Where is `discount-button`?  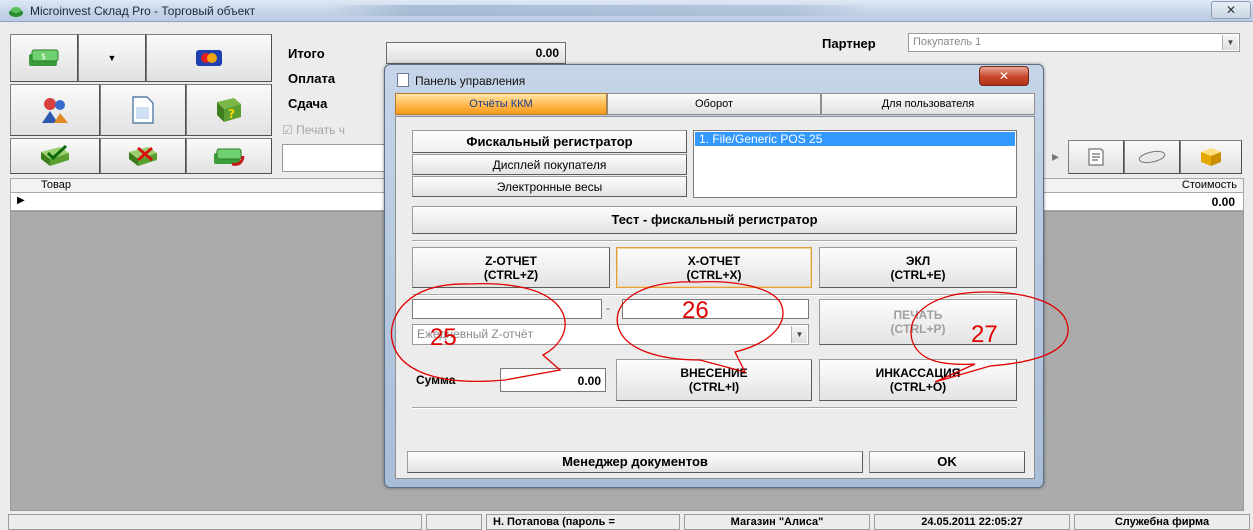
discount-button is located at coordinates (1152, 157).